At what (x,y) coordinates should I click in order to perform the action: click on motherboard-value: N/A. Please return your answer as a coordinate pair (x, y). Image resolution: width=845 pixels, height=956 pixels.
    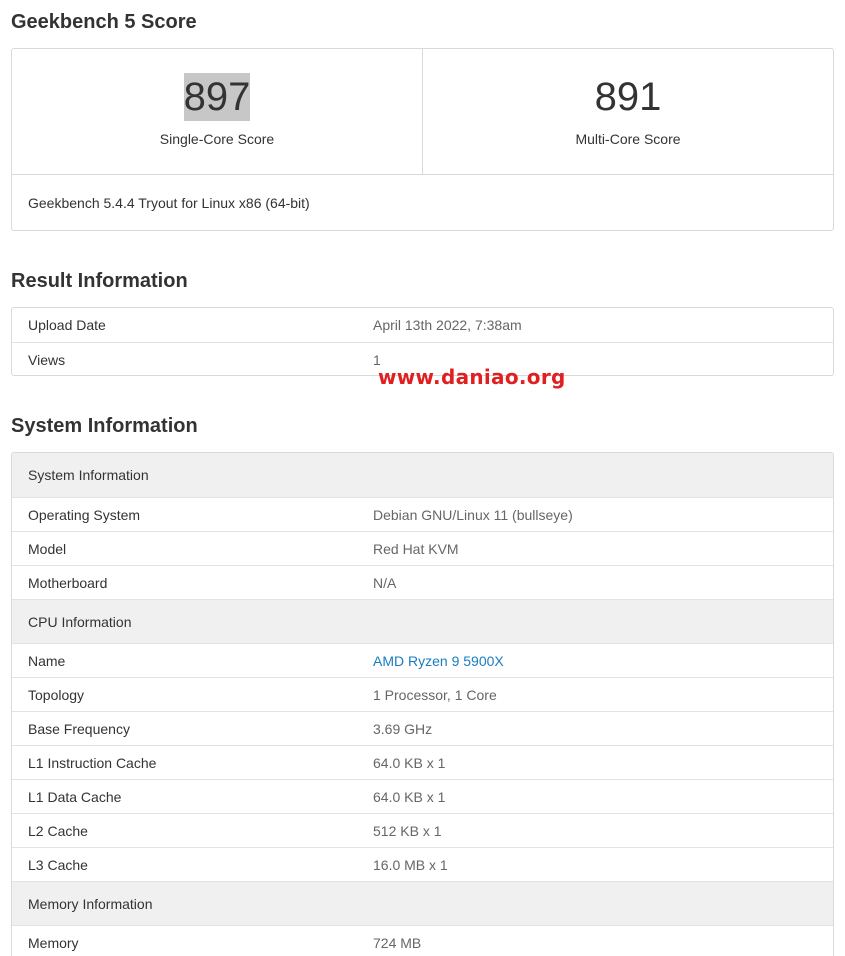
    Looking at the image, I should click on (385, 582).